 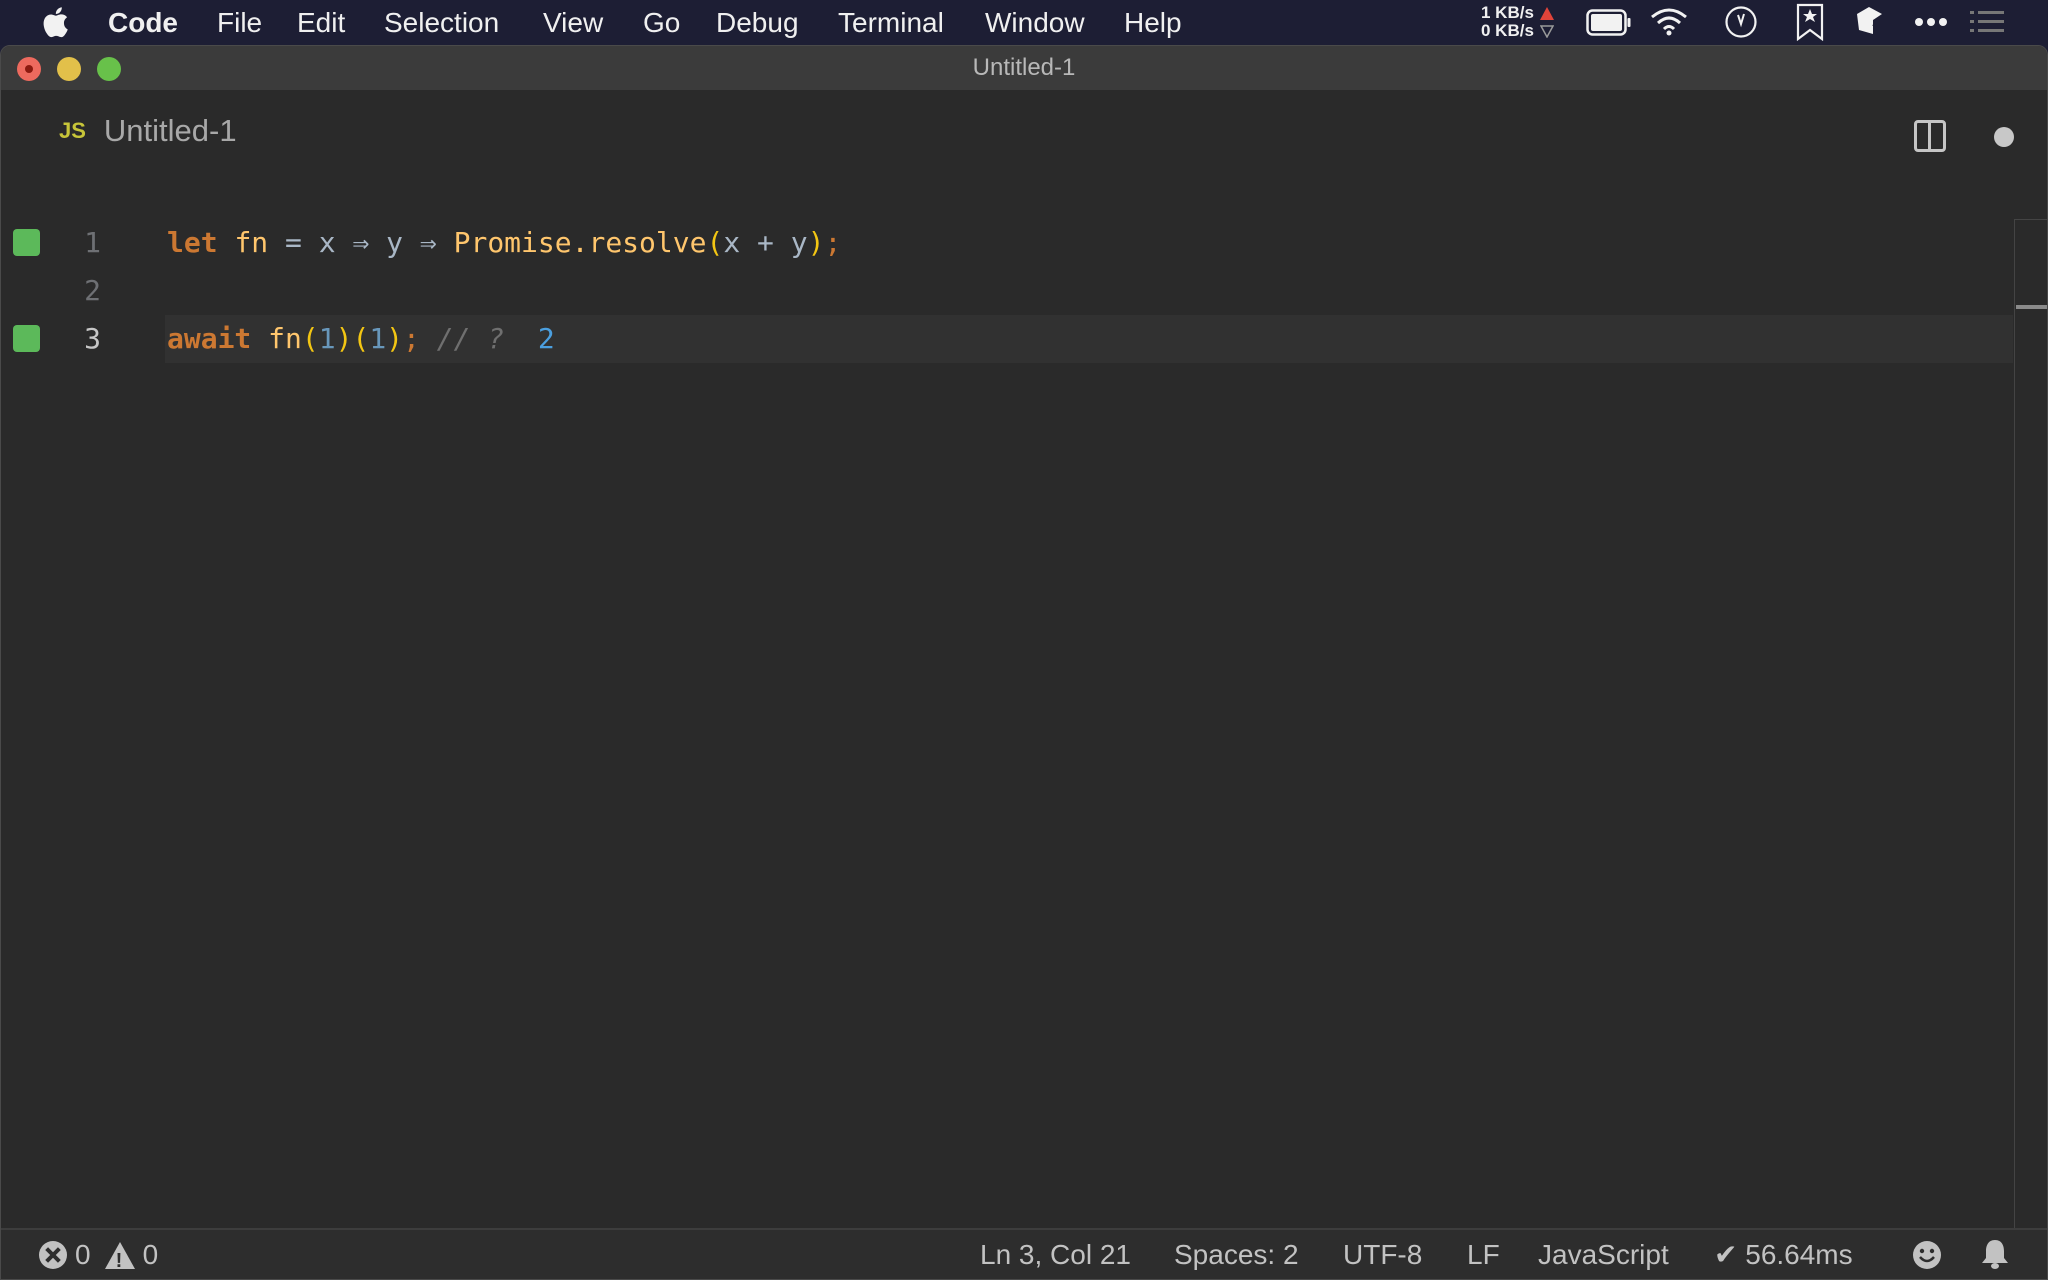 I want to click on menu-debug: Debug, so click(x=757, y=23).